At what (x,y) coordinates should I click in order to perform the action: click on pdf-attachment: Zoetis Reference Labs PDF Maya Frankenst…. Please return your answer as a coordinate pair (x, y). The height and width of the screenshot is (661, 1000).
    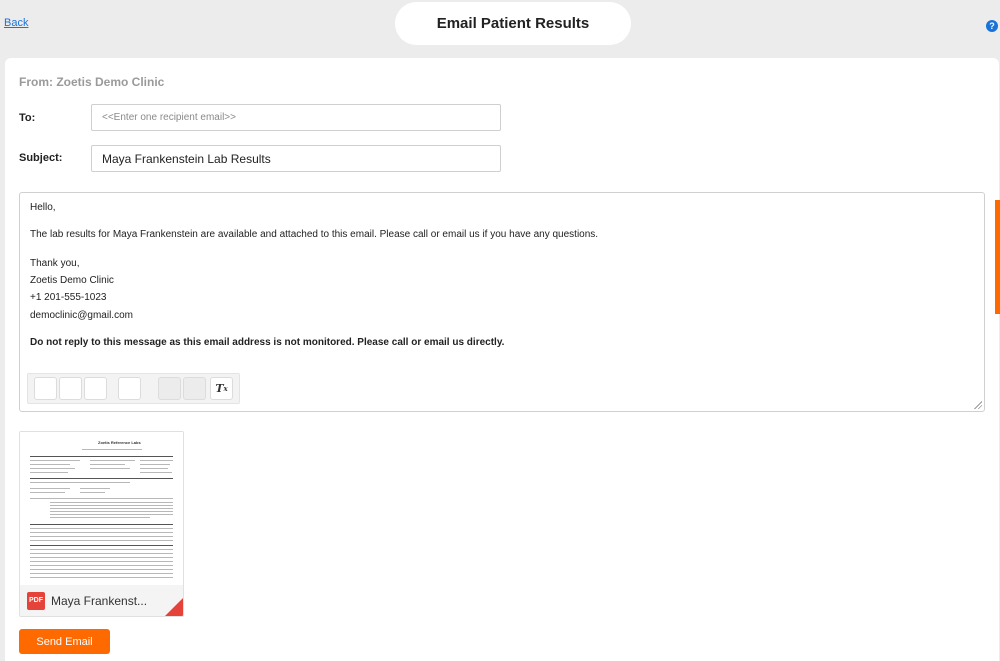
    Looking at the image, I should click on (101, 524).